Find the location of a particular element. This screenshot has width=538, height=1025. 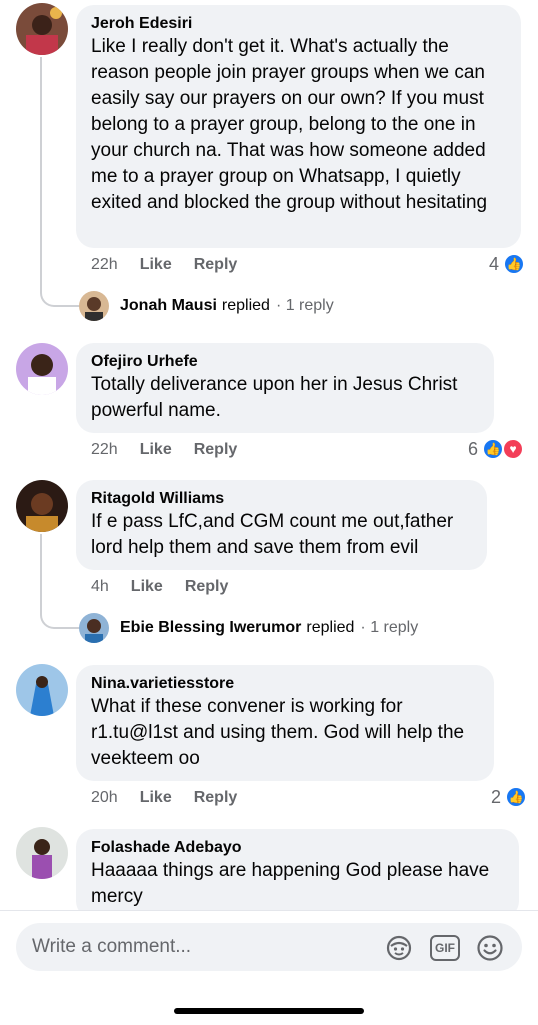

view-replies-link: Ebie Blessing Iwerumor replied · 1 reply is located at coordinates (269, 628).